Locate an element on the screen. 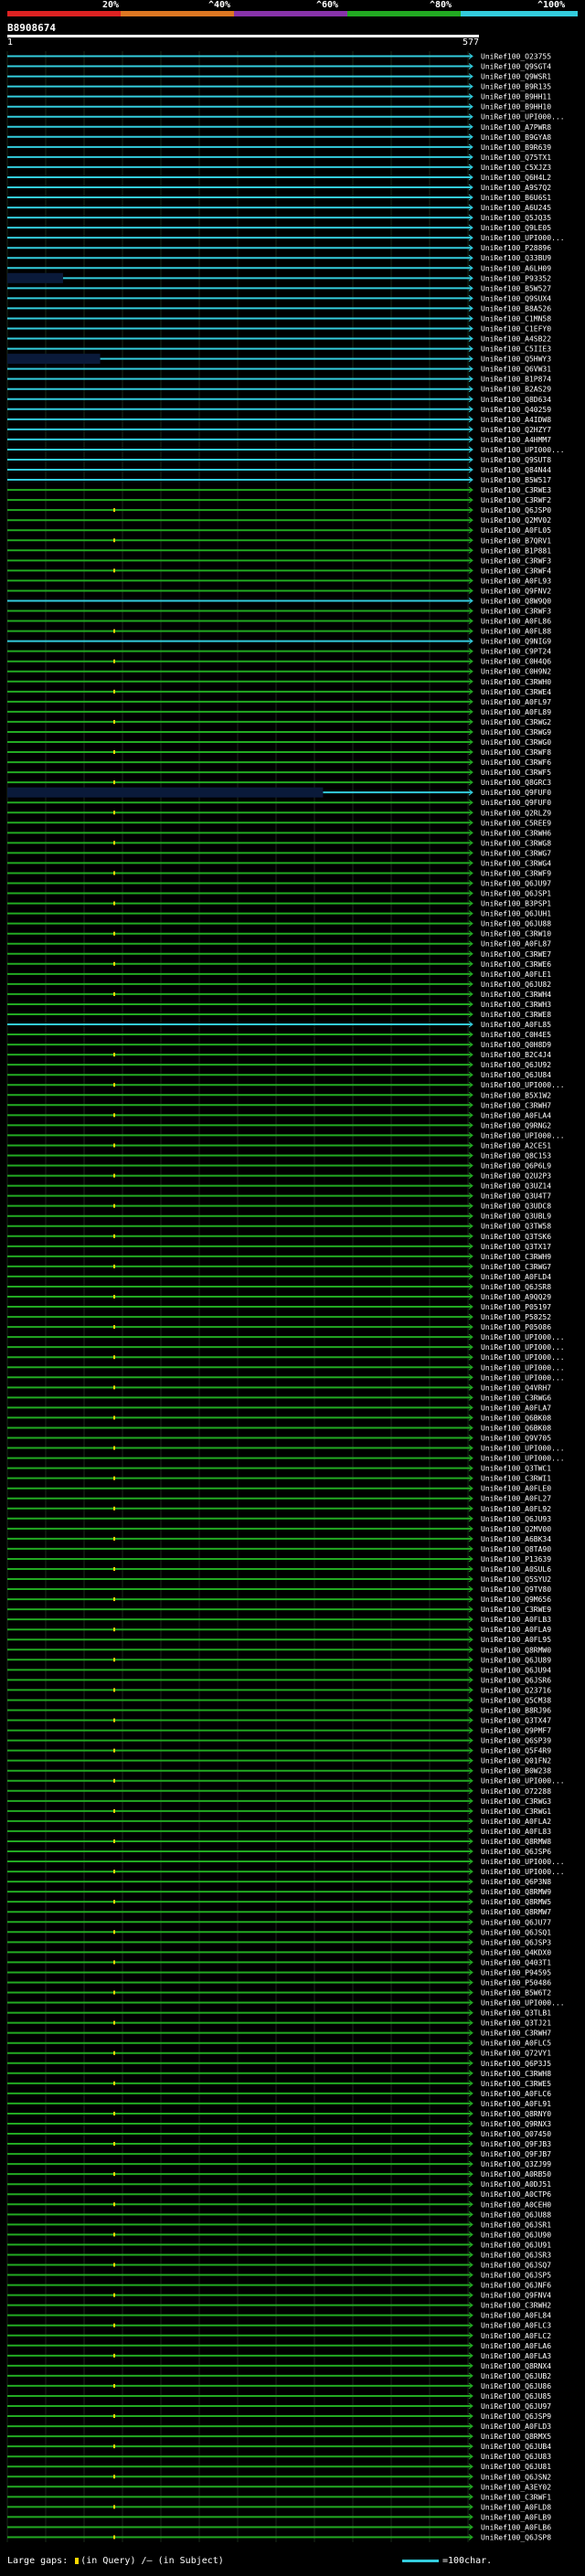  hit-label: UniRef100_A6LH09 is located at coordinates (516, 268).